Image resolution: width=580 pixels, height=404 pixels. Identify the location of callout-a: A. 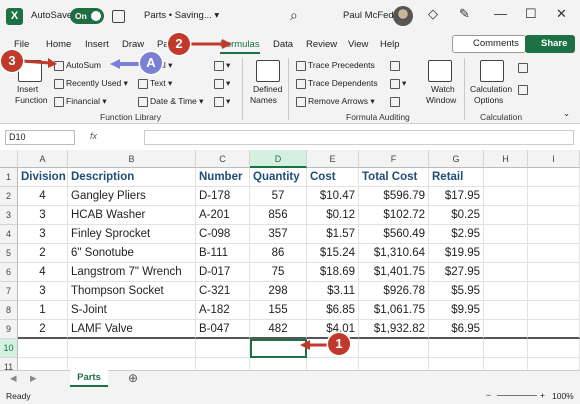
(151, 63).